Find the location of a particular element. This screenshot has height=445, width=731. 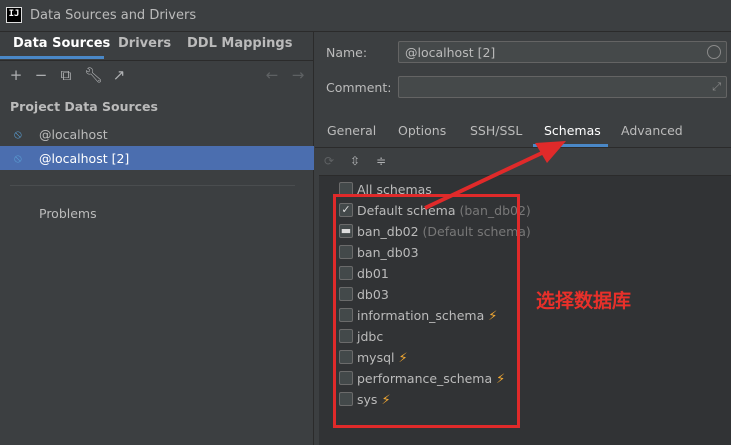

tab-ddl-mappings: DDL Mappings is located at coordinates (239, 47).